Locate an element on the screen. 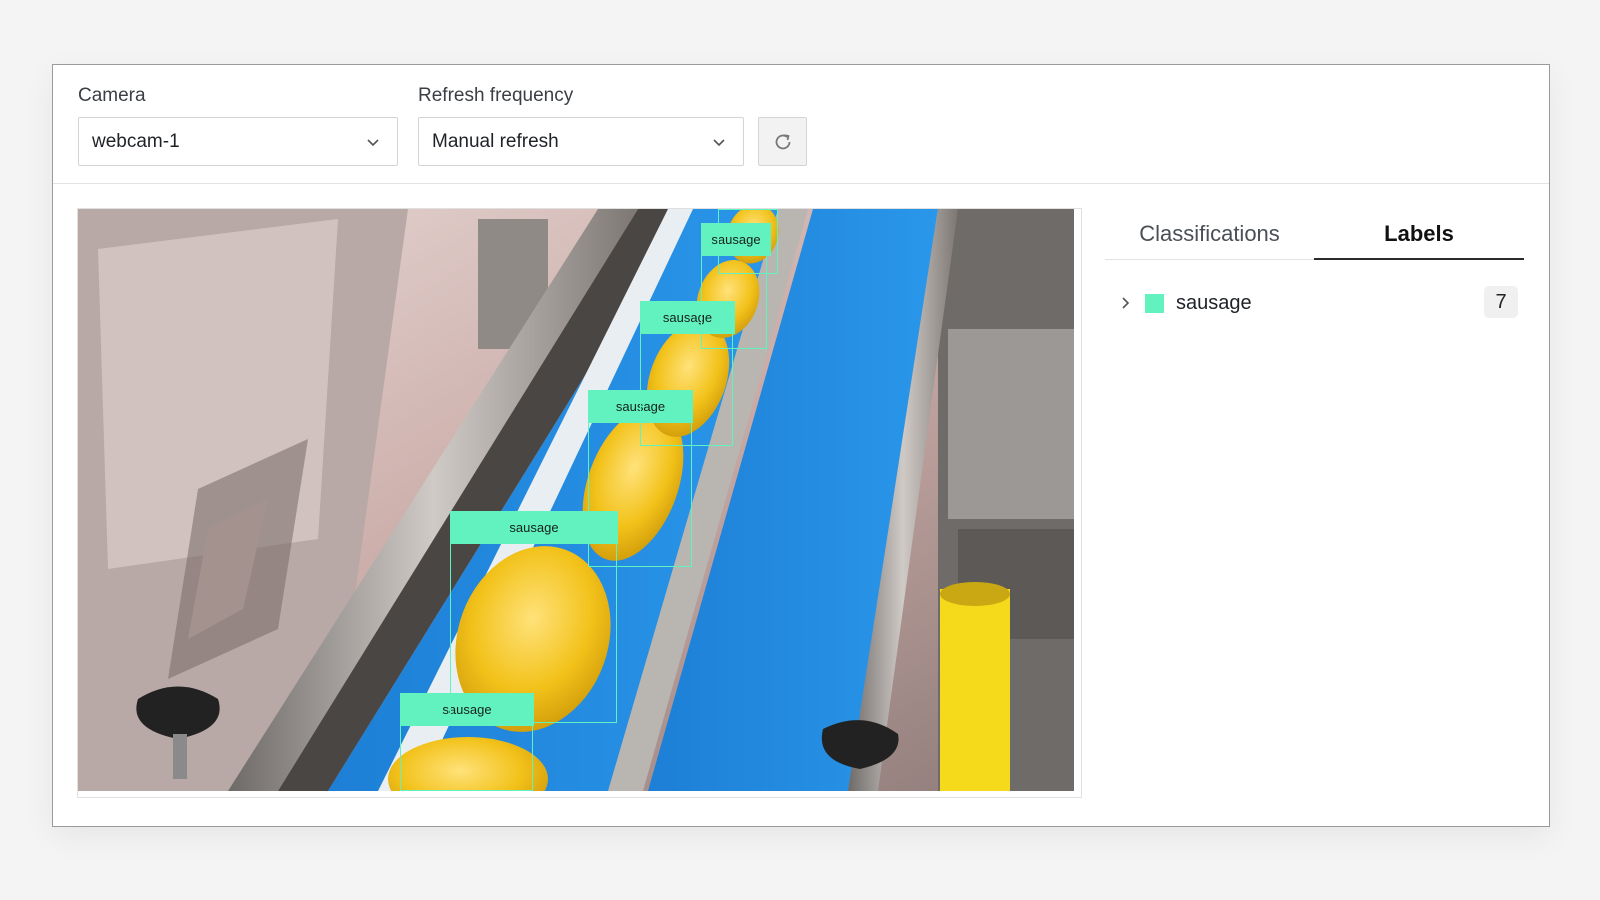 Image resolution: width=1600 pixels, height=900 pixels. tab-classifications: Classifications is located at coordinates (1209, 234).